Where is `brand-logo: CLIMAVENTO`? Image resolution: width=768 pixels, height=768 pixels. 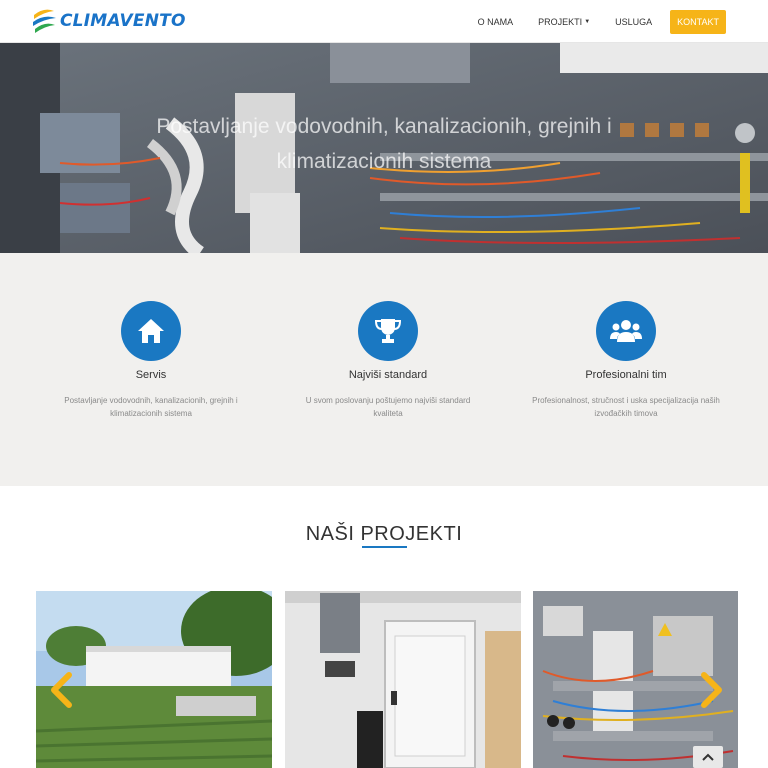 brand-logo: CLIMAVENTO is located at coordinates (108, 21).